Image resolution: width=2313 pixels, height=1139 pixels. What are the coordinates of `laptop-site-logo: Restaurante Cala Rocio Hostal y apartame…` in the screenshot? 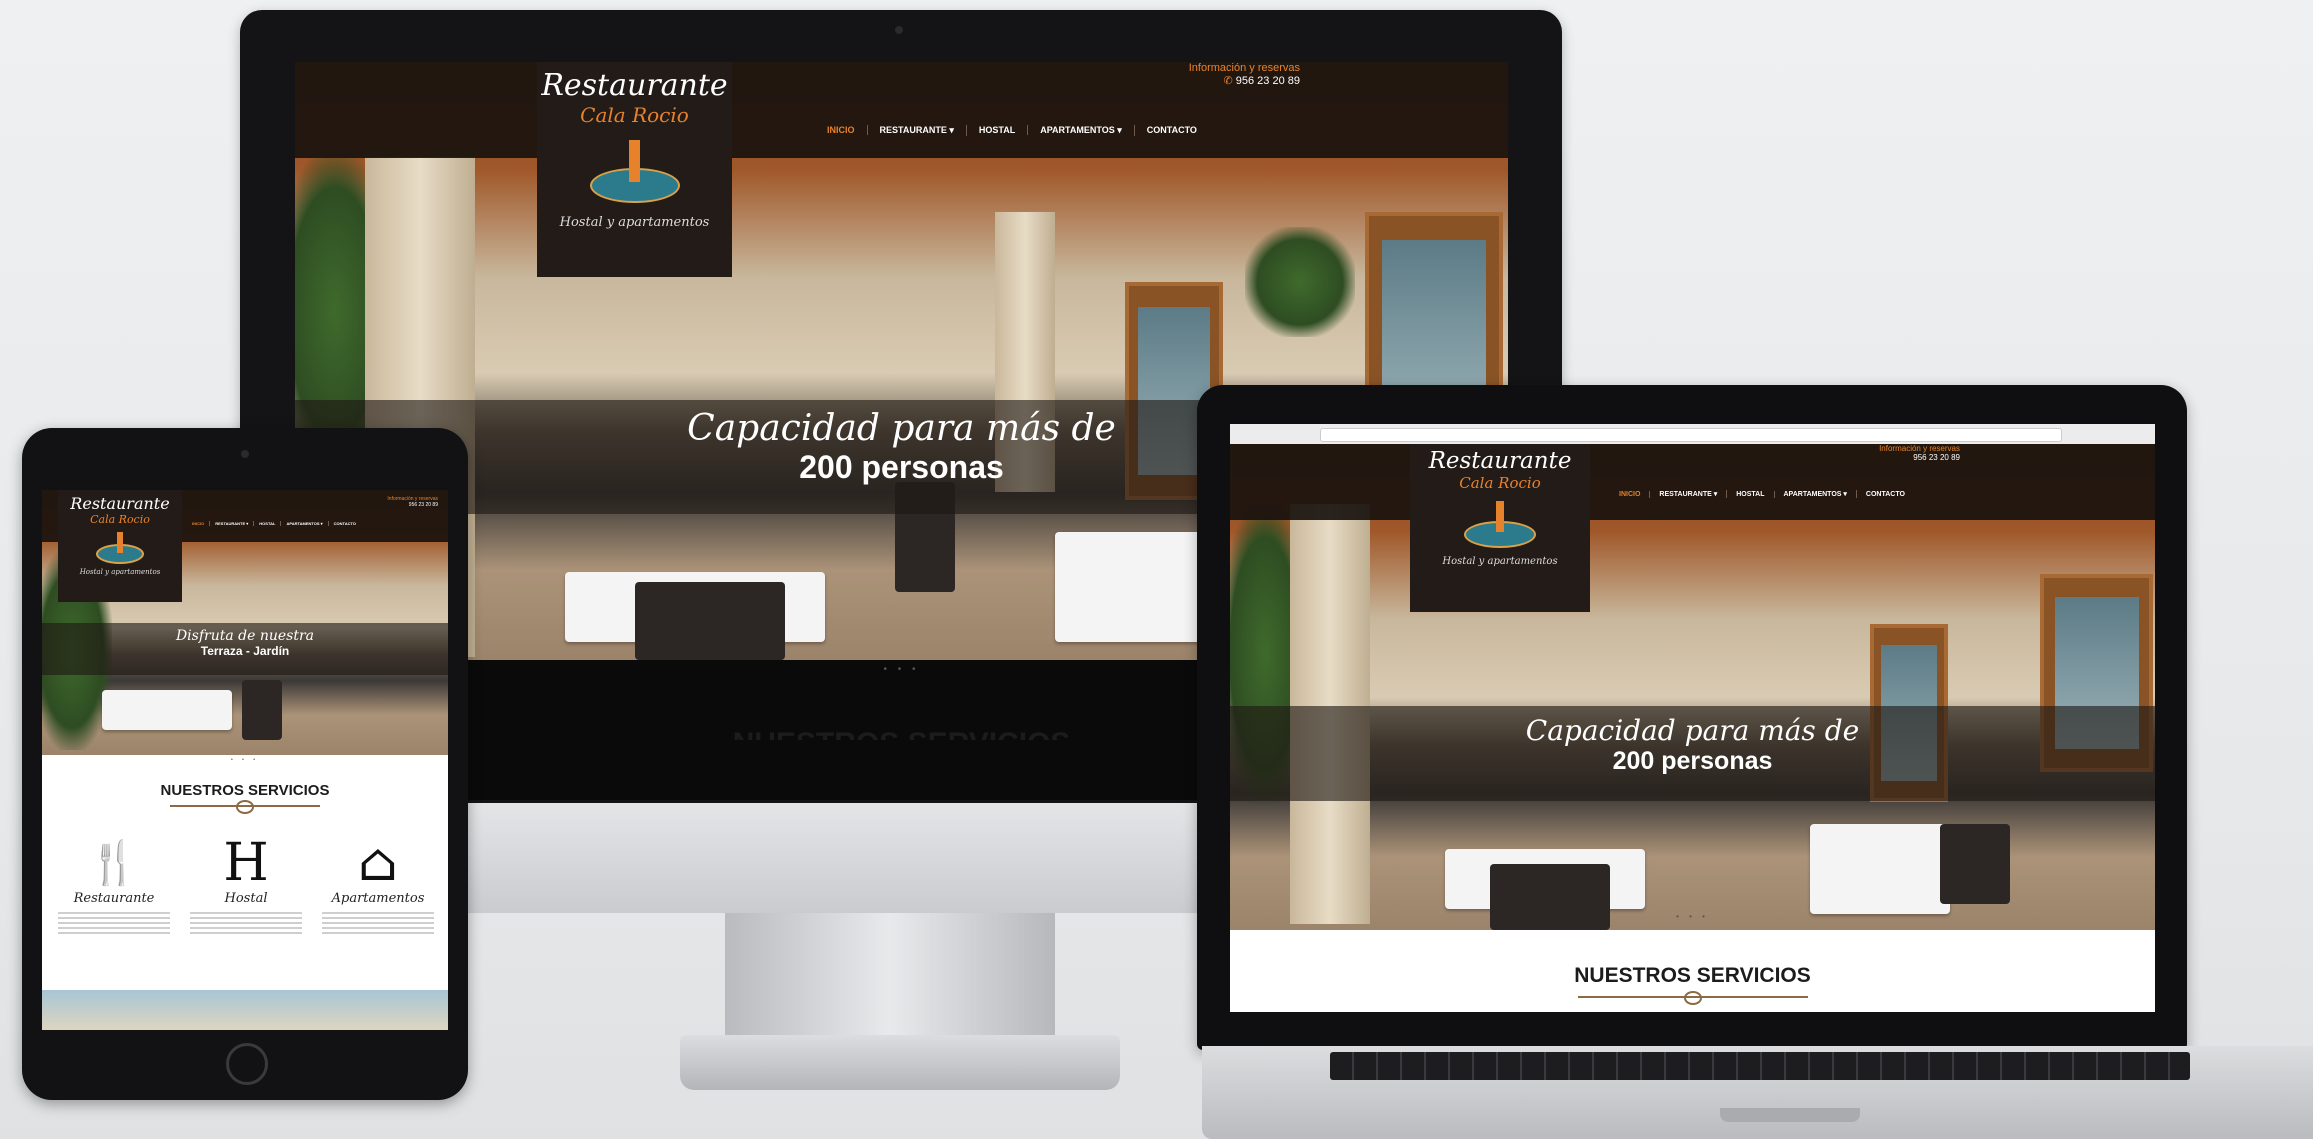 It's located at (1500, 528).